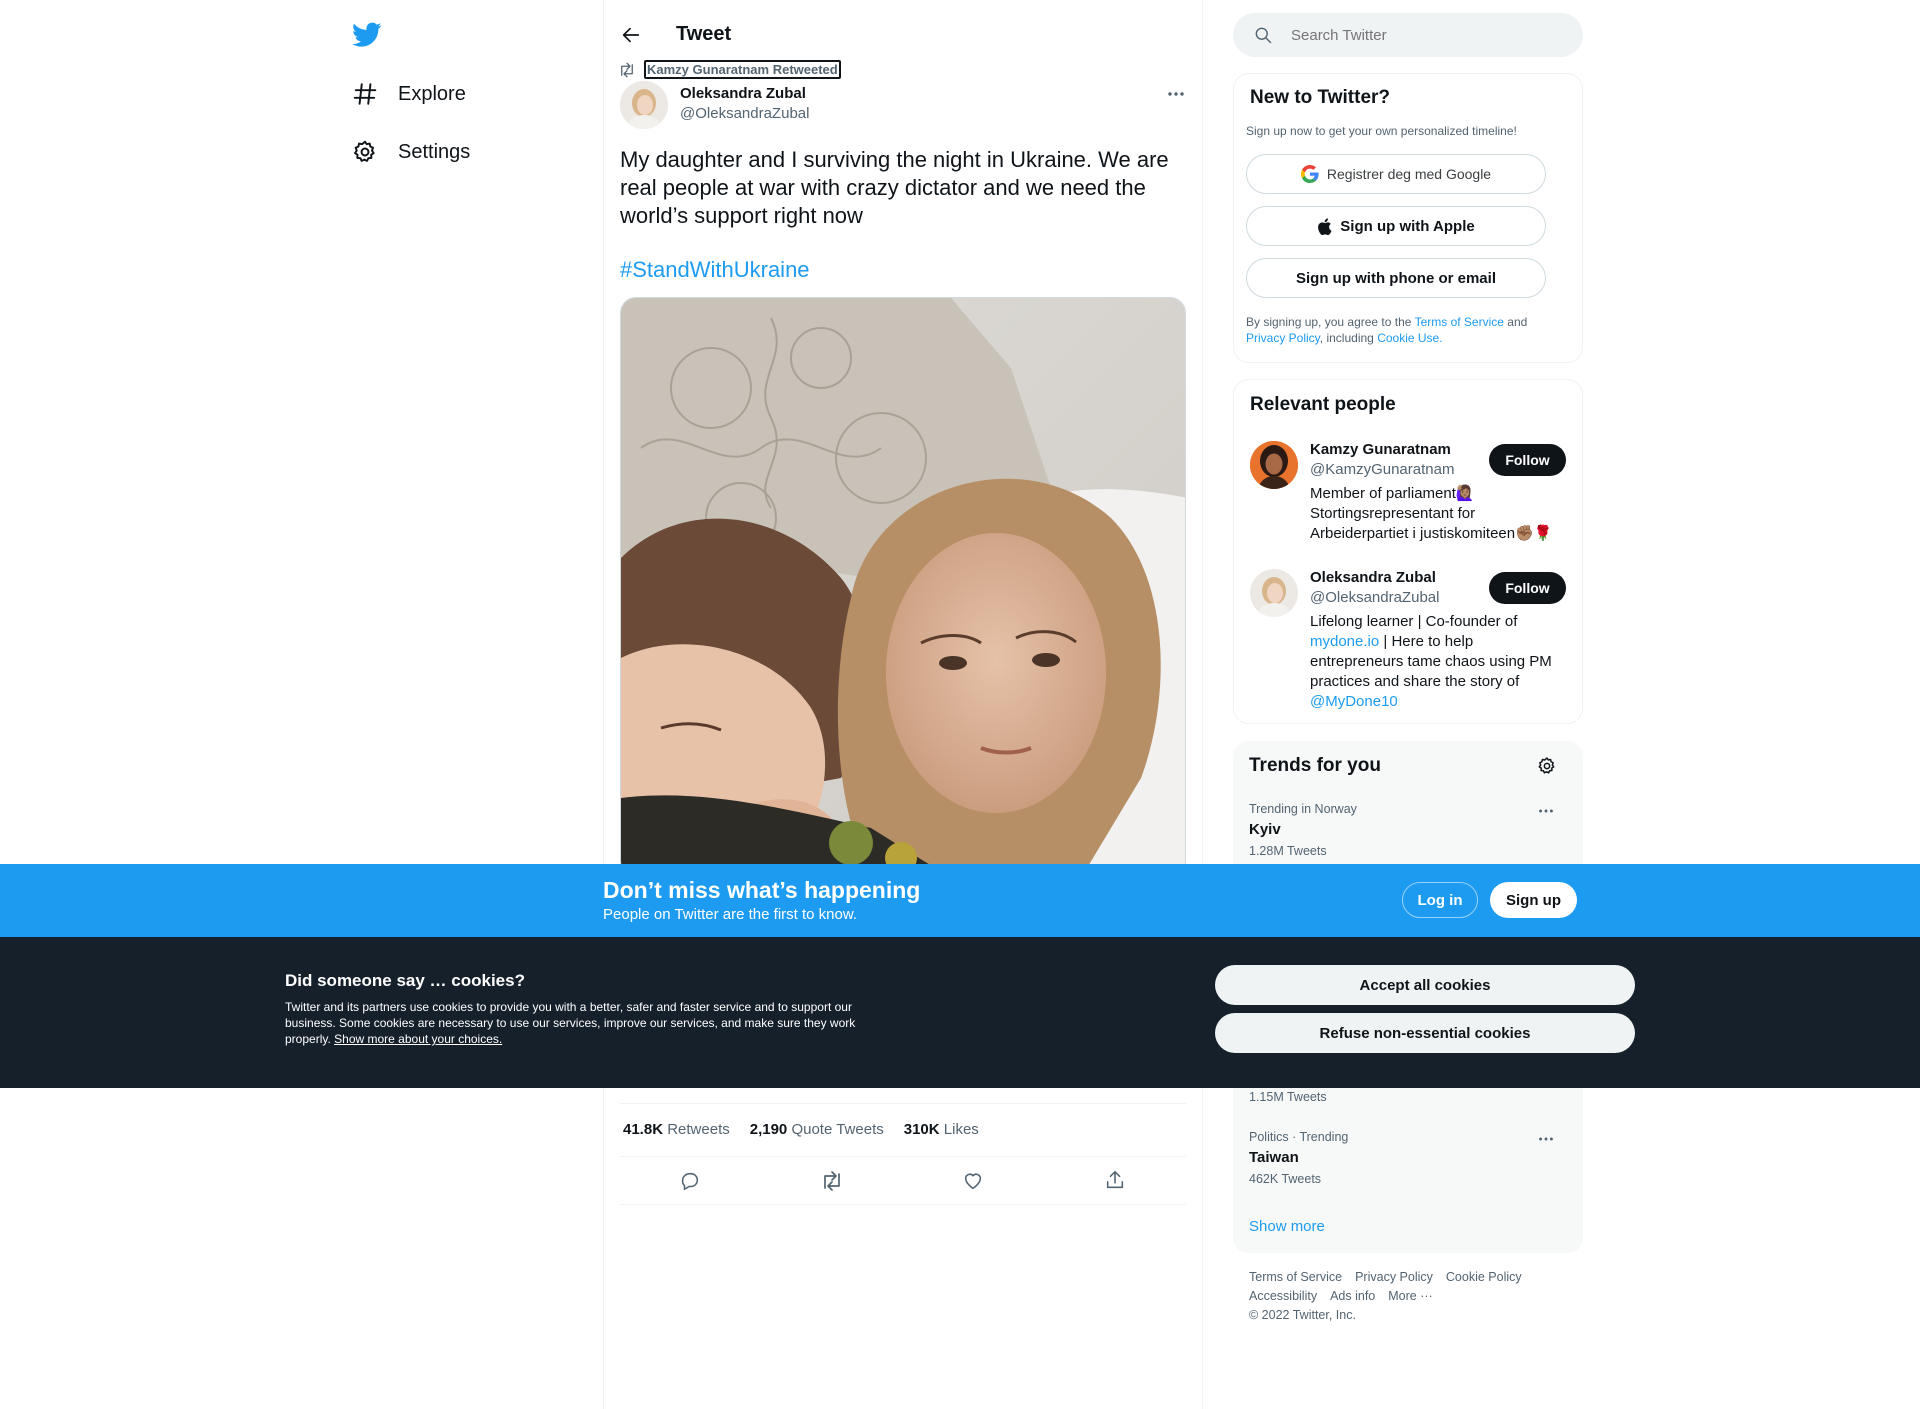  I want to click on retweet-icon, so click(627, 69).